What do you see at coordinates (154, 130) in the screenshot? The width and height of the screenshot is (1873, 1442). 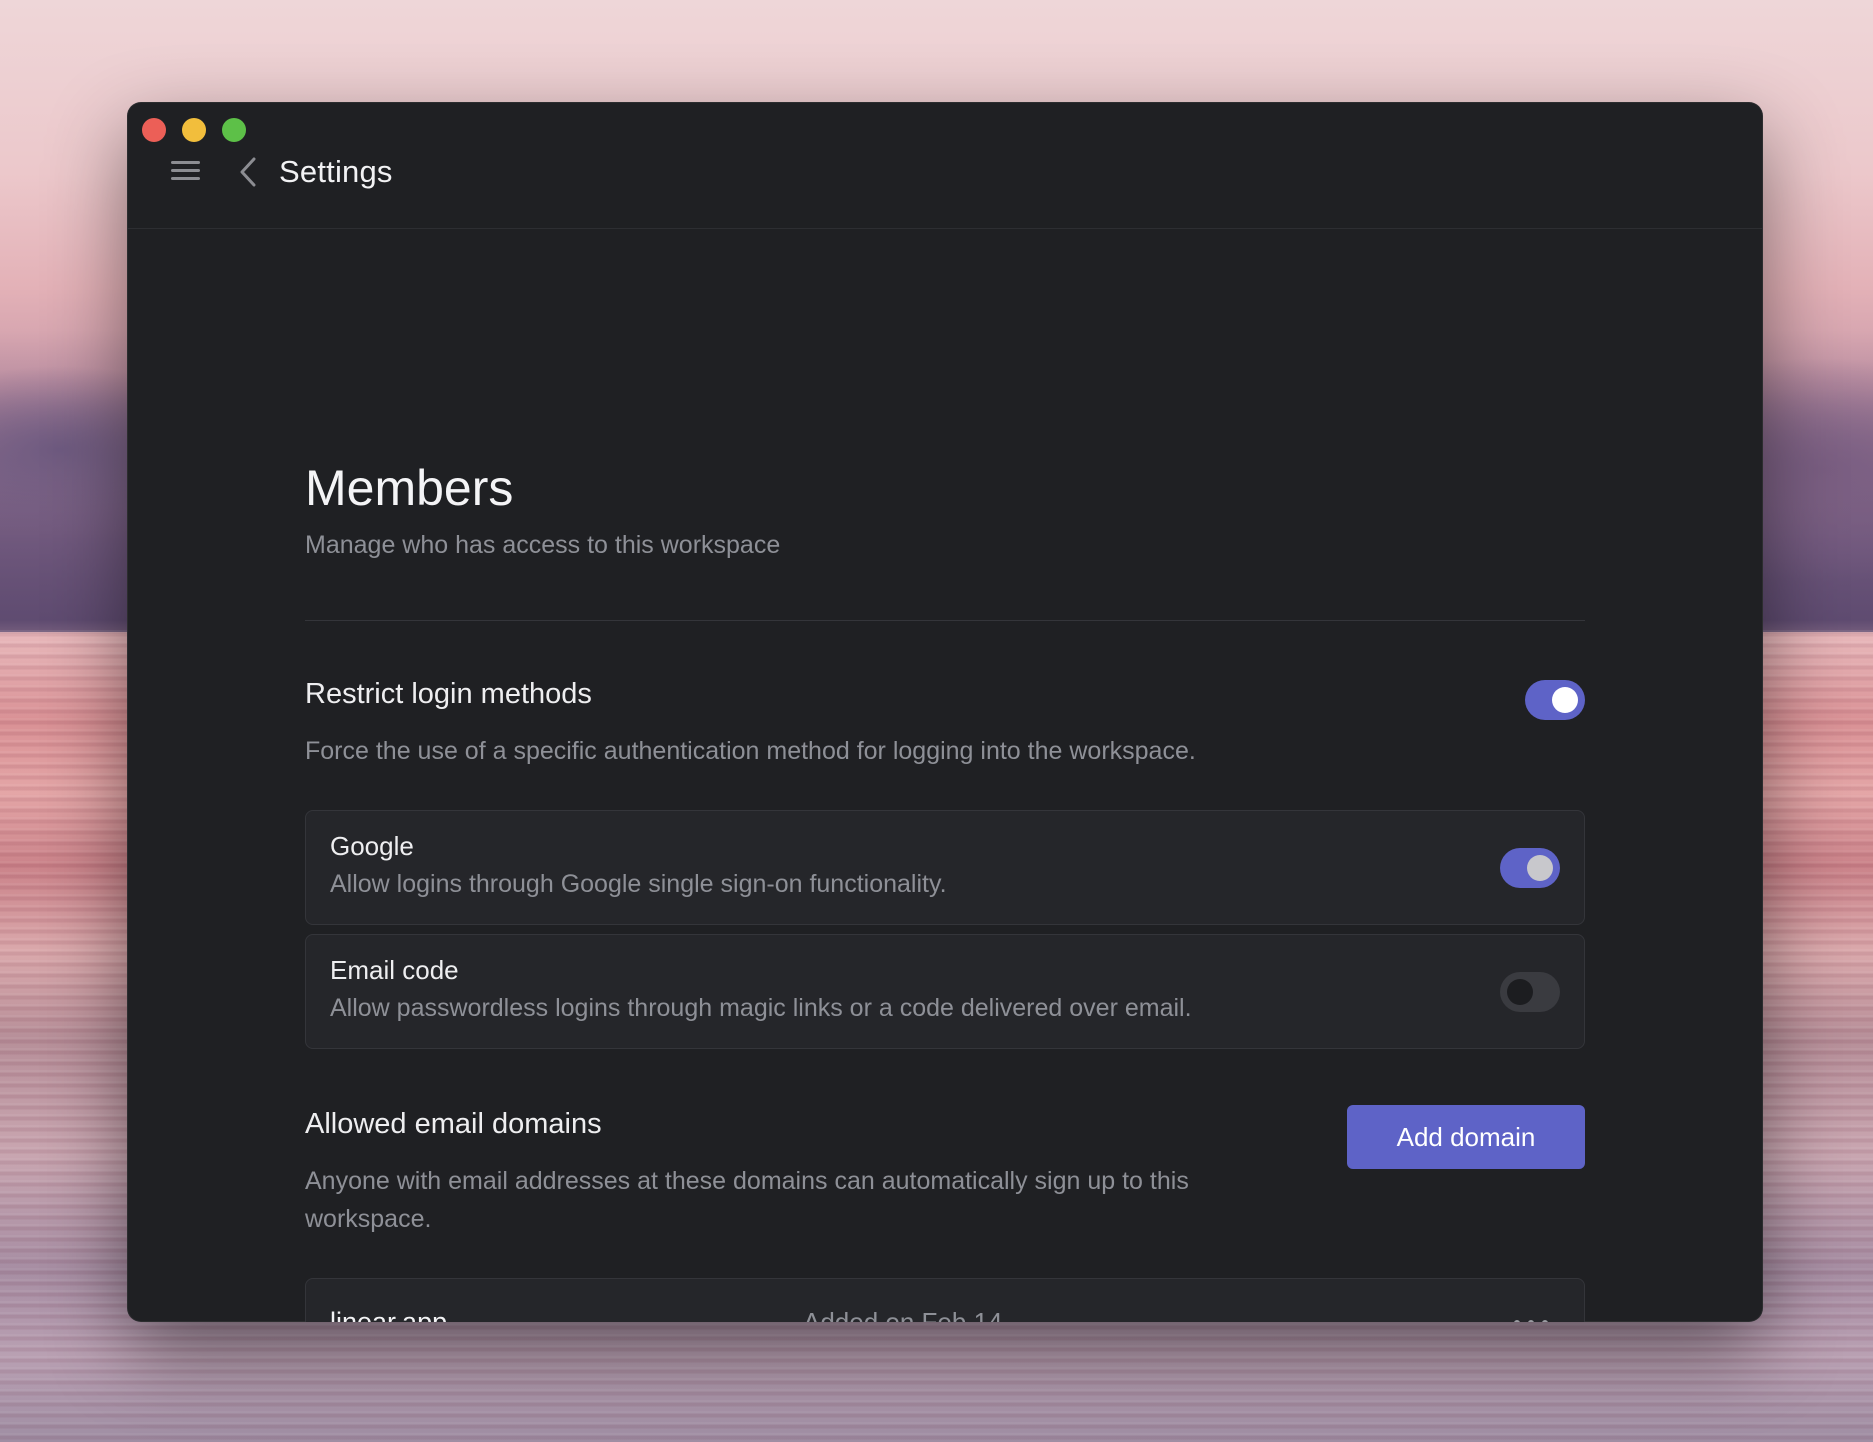 I see `close-window-button` at bounding box center [154, 130].